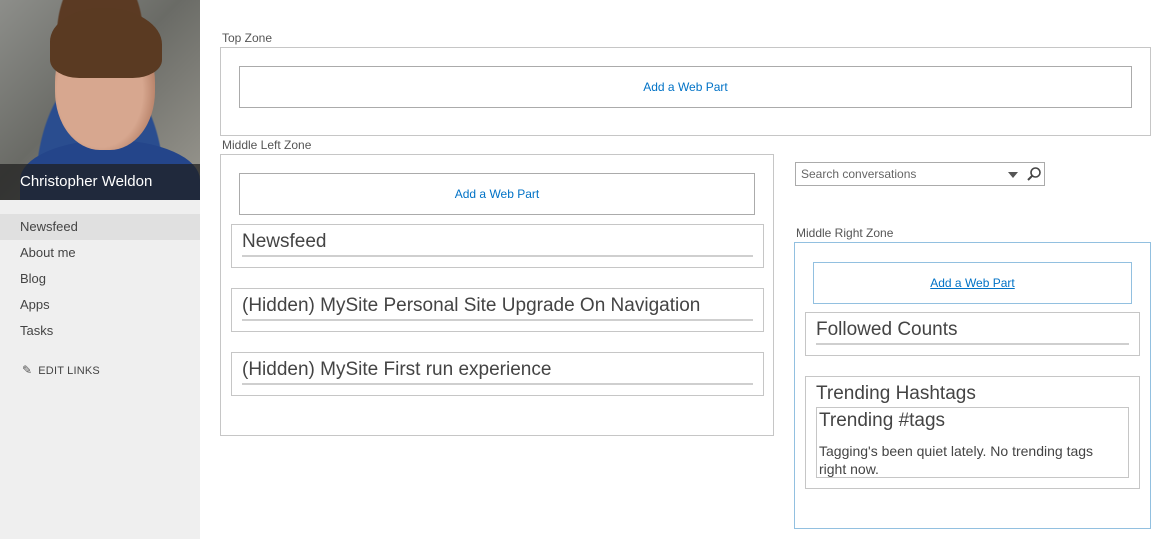  What do you see at coordinates (685, 87) in the screenshot?
I see `top-zone-add-webpart-button: Add a Web Part` at bounding box center [685, 87].